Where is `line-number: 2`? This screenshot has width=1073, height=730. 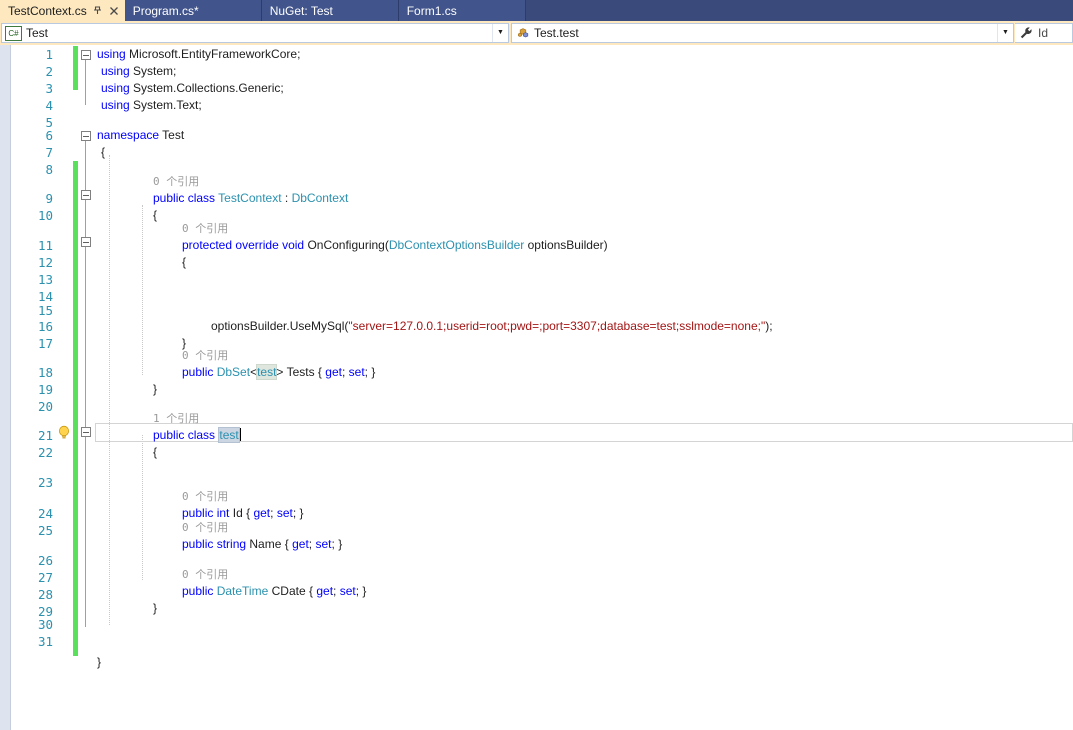 line-number: 2 is located at coordinates (49, 71).